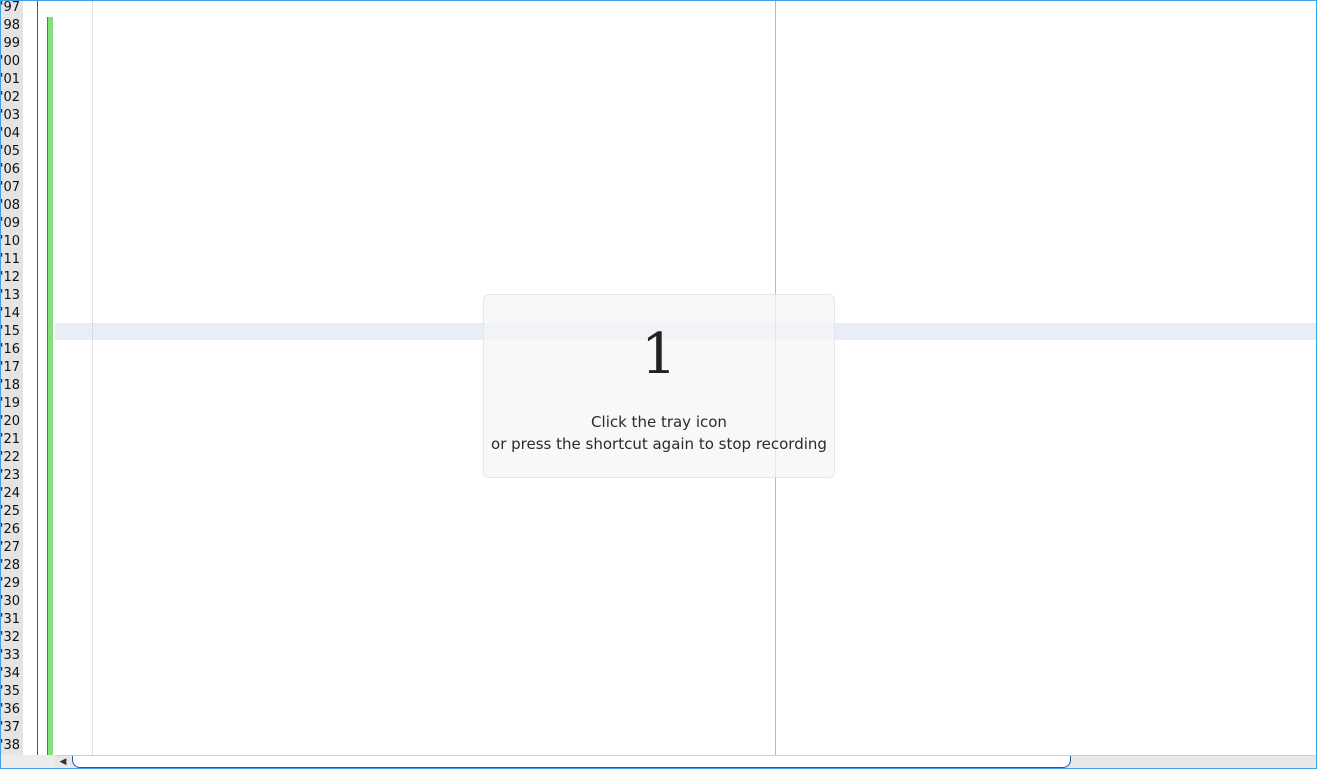  I want to click on line-number: '05, so click(10, 151).